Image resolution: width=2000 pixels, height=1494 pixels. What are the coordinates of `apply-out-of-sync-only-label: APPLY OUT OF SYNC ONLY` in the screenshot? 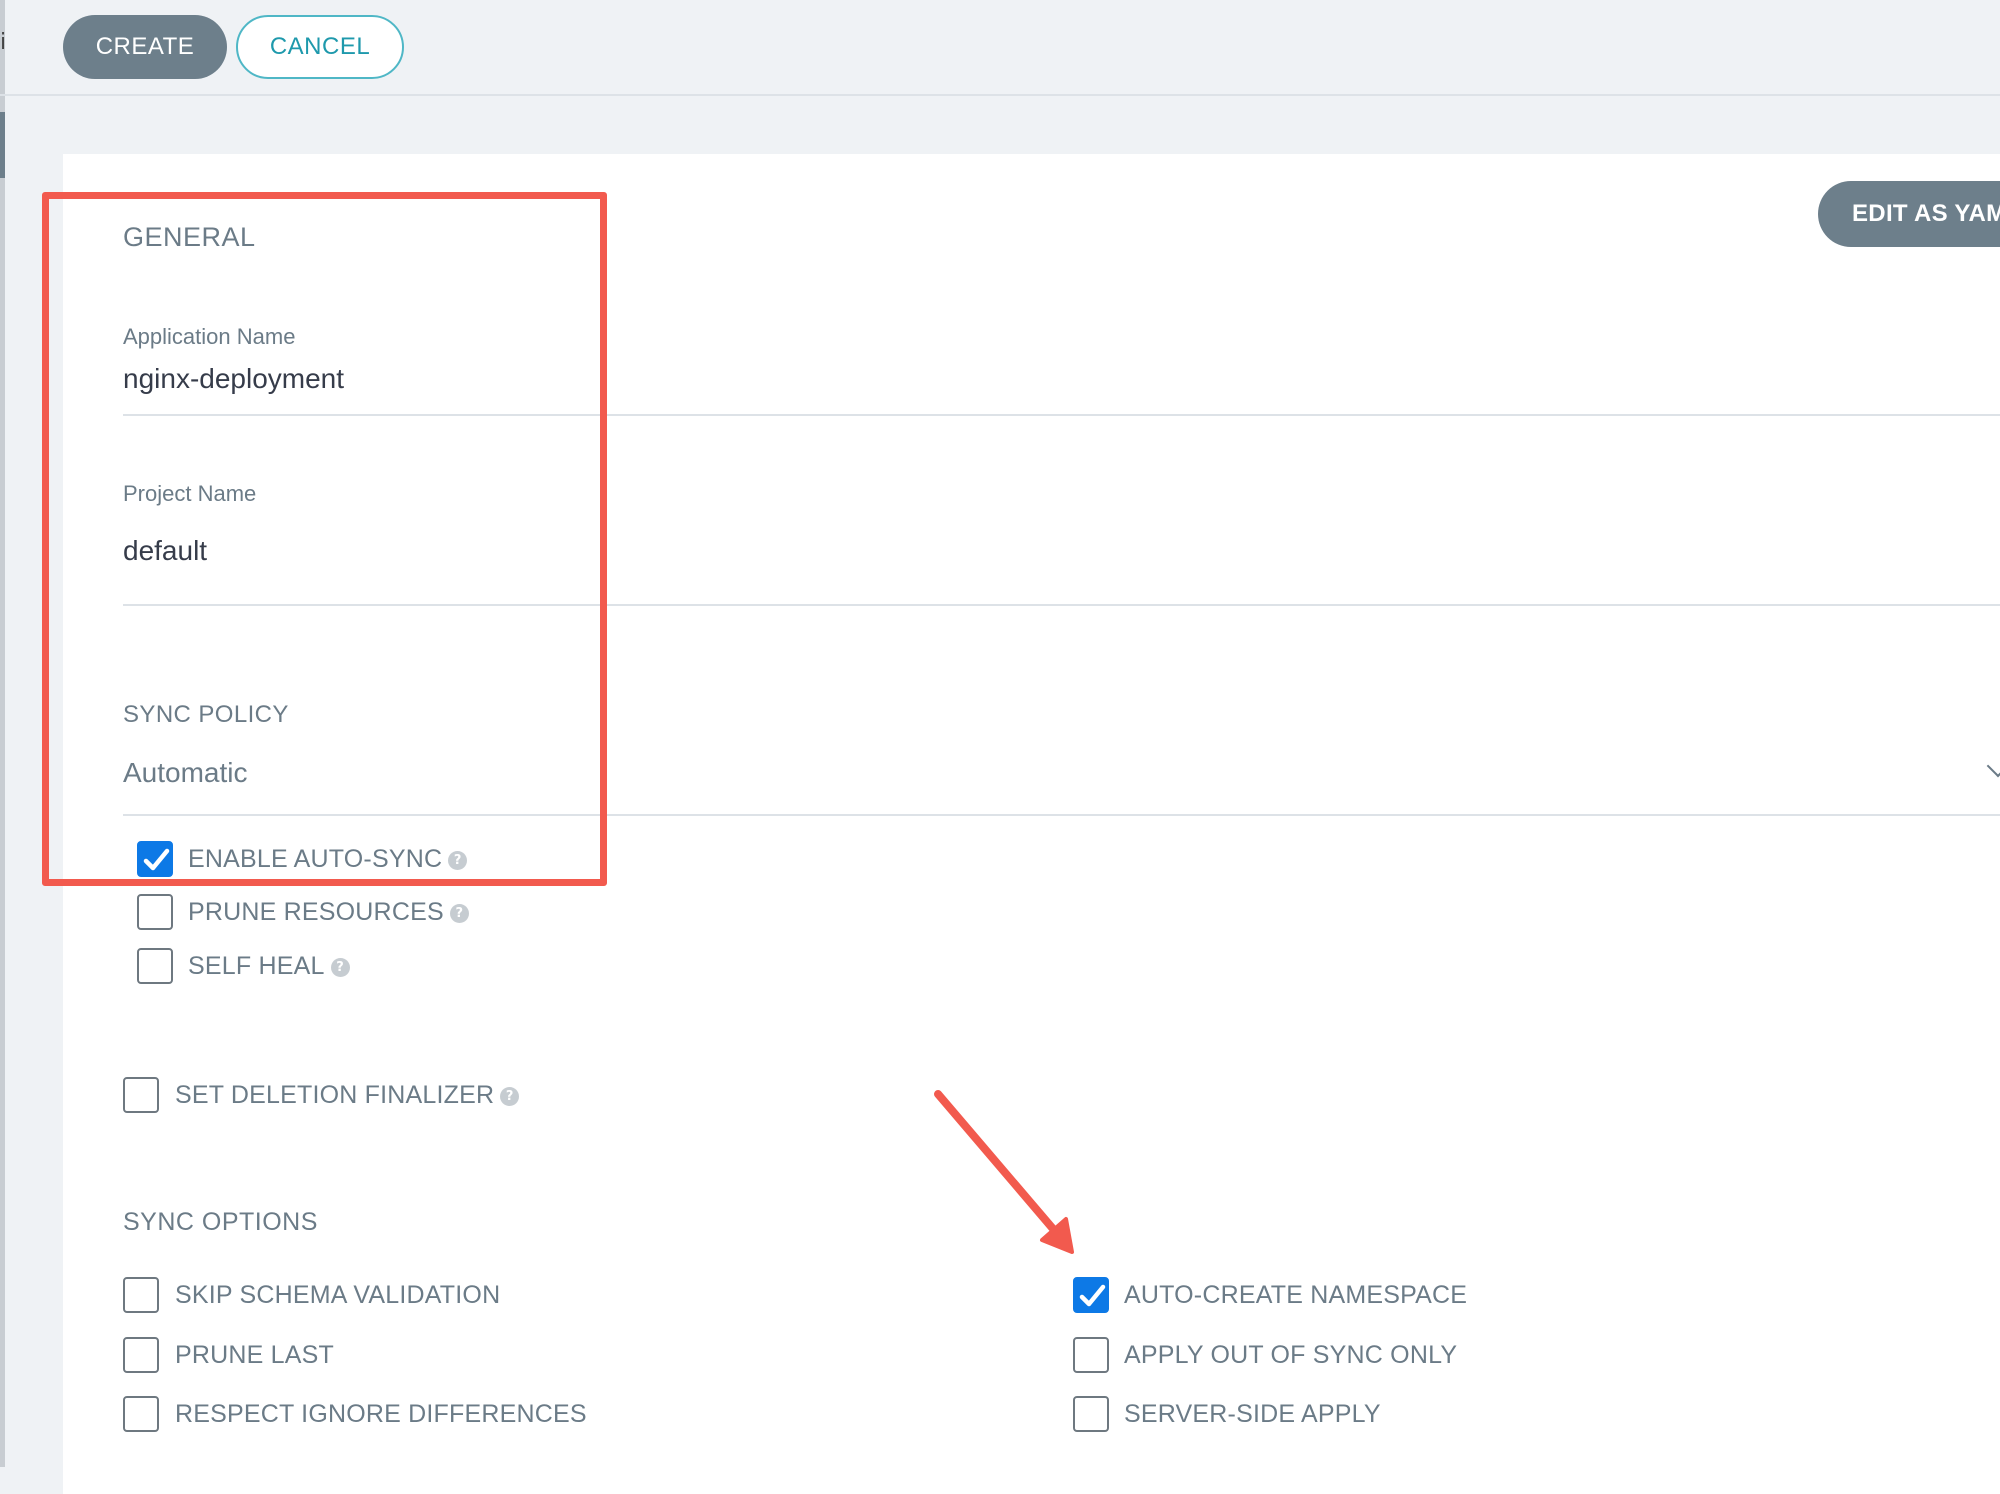 It's located at (1290, 1355).